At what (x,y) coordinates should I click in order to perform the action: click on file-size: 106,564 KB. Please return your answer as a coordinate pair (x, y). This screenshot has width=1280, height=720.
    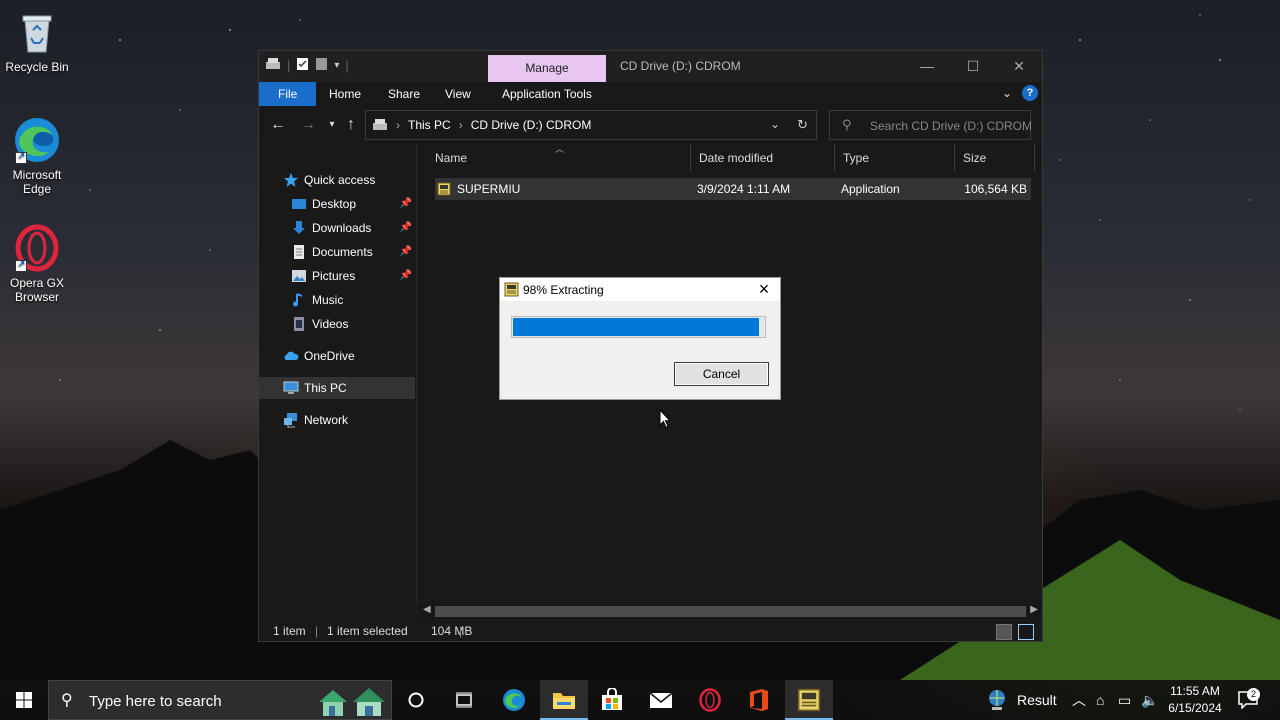
    Looking at the image, I should click on (995, 189).